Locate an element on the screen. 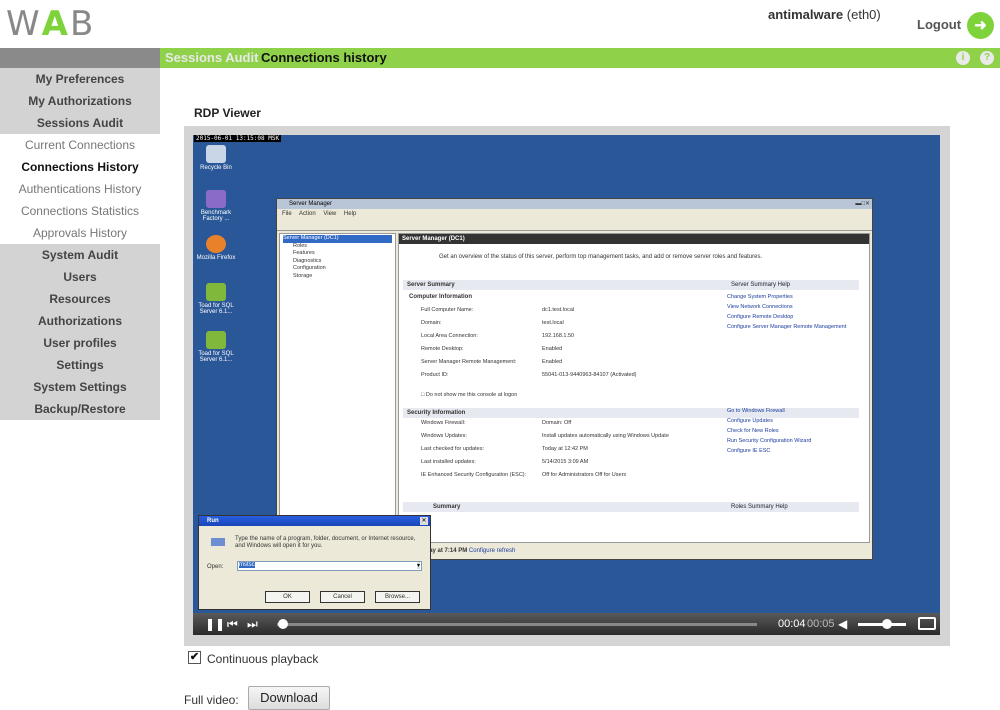 This screenshot has height=710, width=1000. benchmark-factory-icon is located at coordinates (216, 199).